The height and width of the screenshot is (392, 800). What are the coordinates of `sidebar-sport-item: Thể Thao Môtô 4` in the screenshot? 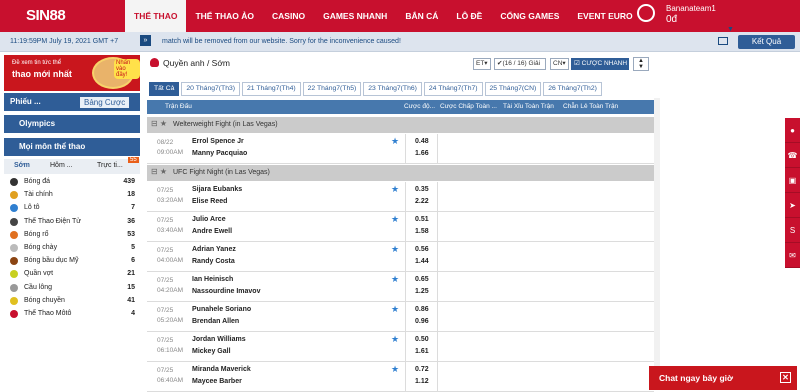 It's located at (72, 314).